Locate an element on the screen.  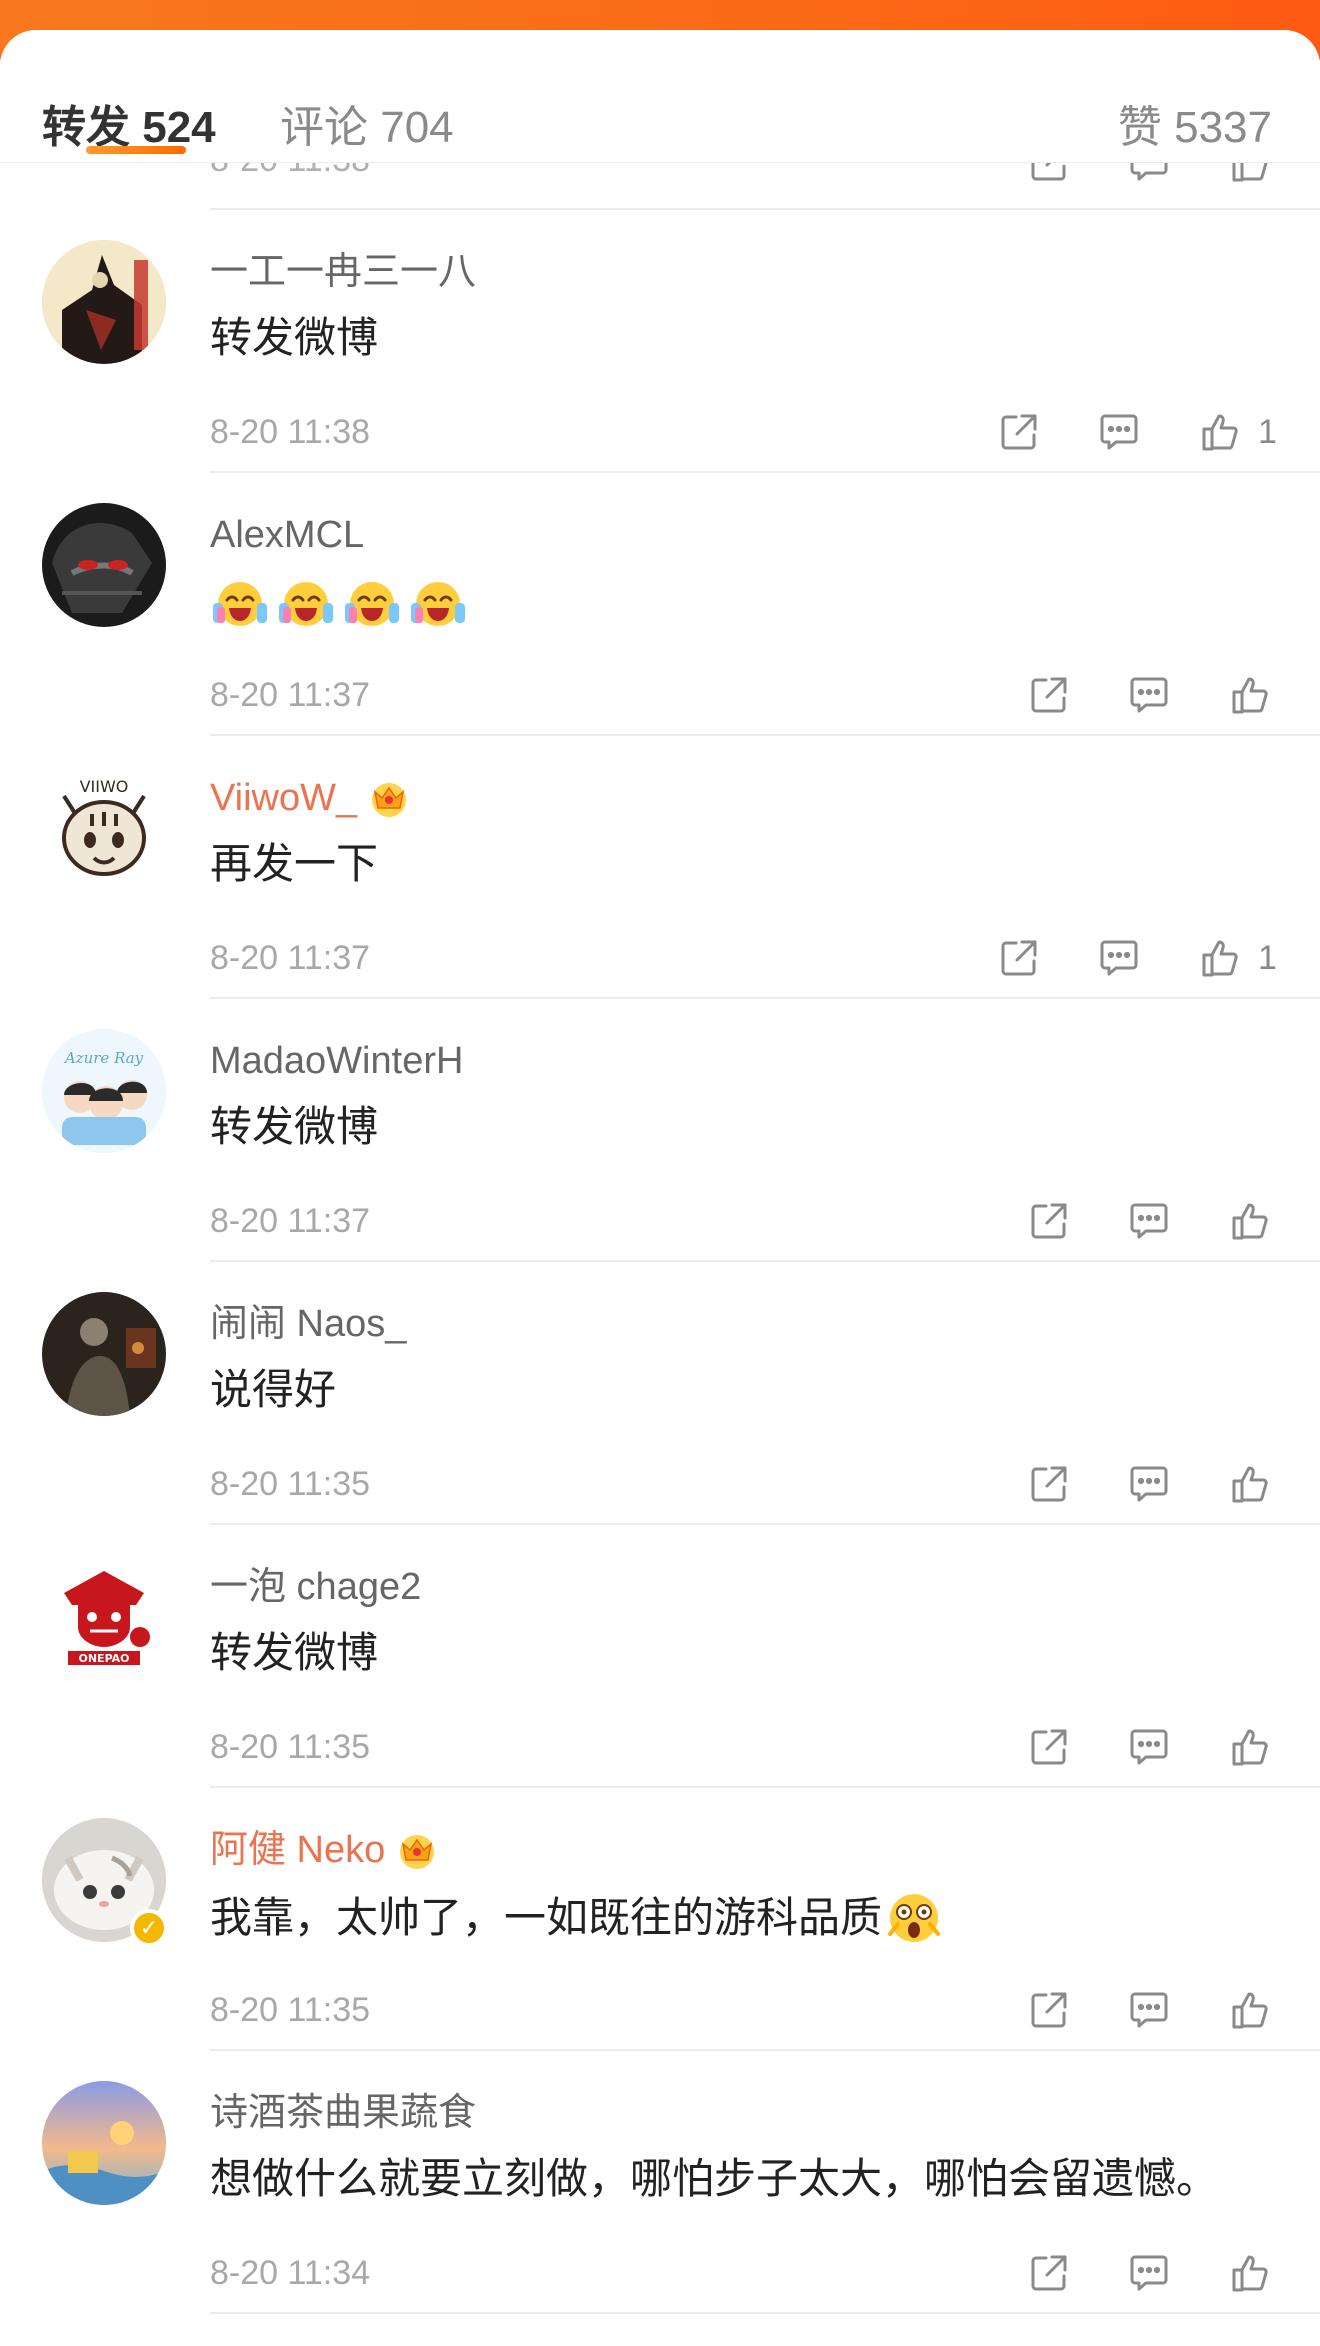
username: 阿健 Neko is located at coordinates (324, 1850).